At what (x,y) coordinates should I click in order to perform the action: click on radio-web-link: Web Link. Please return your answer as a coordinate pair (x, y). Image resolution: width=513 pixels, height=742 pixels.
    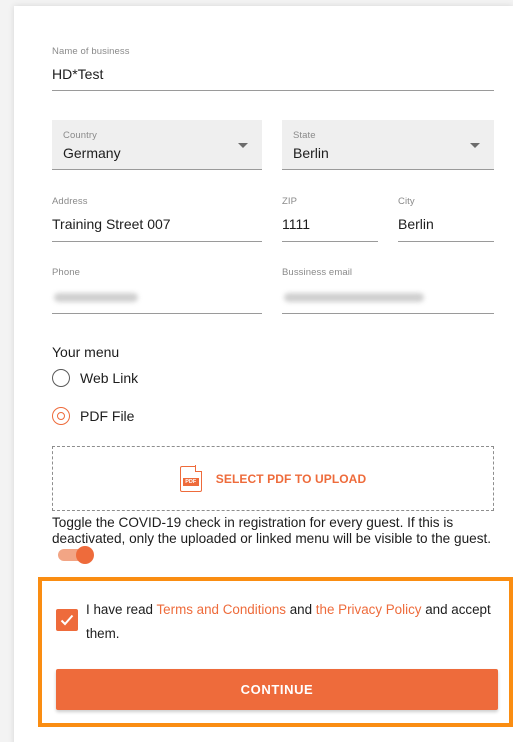
    Looking at the image, I should click on (95, 378).